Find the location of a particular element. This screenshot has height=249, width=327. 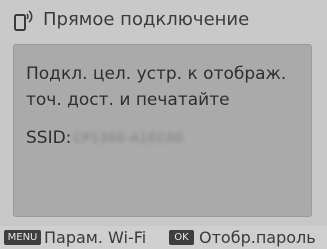

ssid-row: SSID: CP1300-A1EC00 is located at coordinates (105, 138).